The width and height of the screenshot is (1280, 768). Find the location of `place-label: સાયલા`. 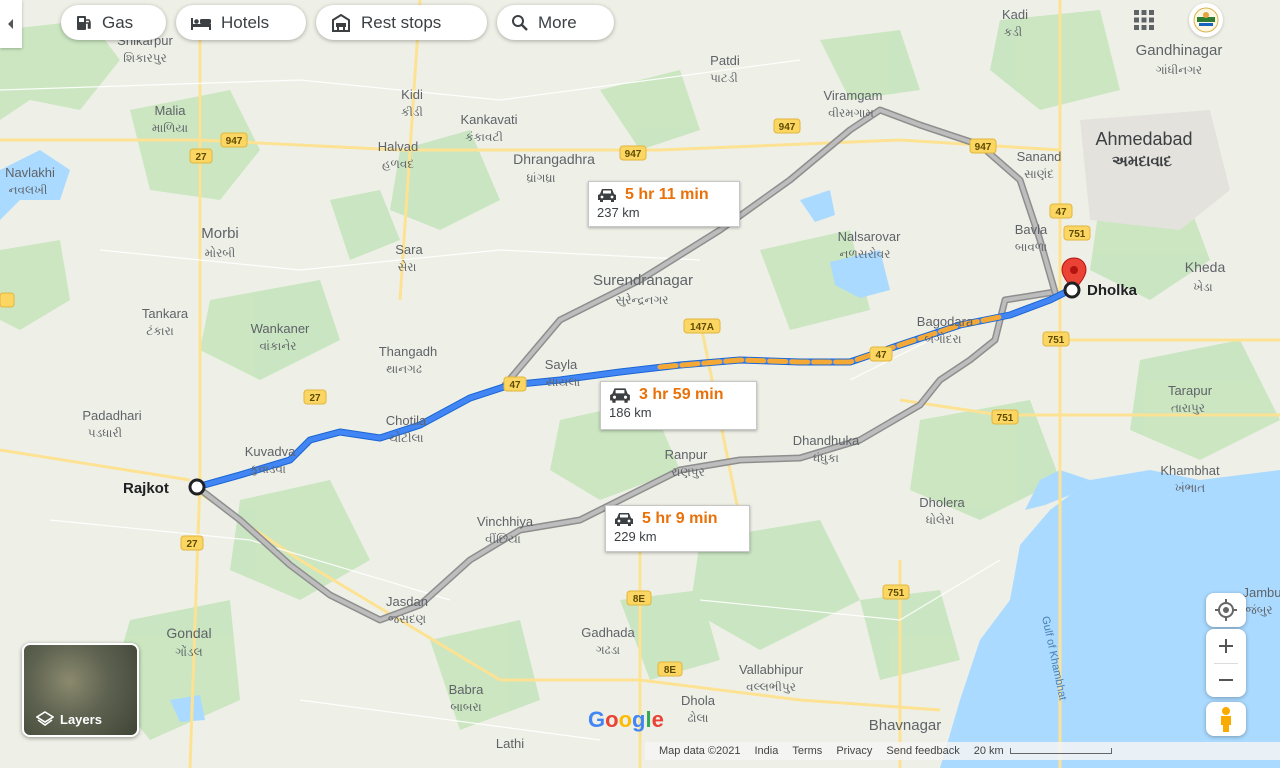

place-label: સાયલા is located at coordinates (563, 382).